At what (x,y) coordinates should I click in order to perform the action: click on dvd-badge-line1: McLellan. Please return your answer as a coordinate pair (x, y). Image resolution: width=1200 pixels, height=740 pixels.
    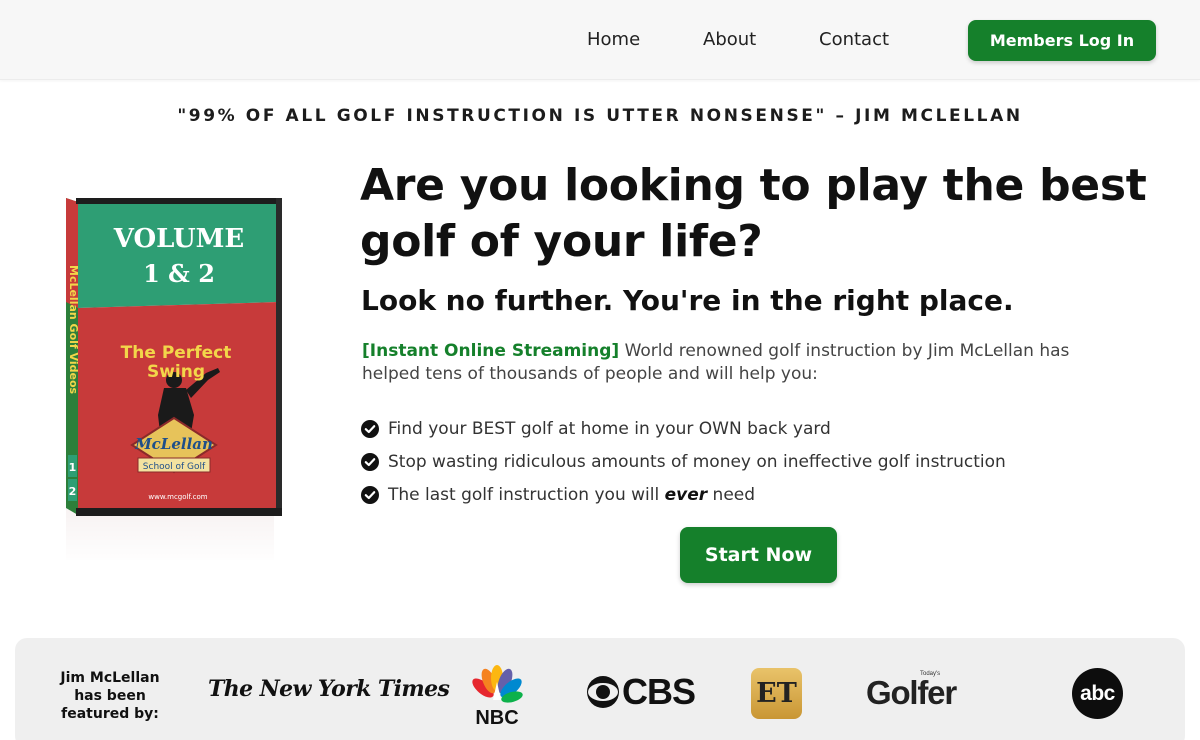
    Looking at the image, I should click on (173, 444).